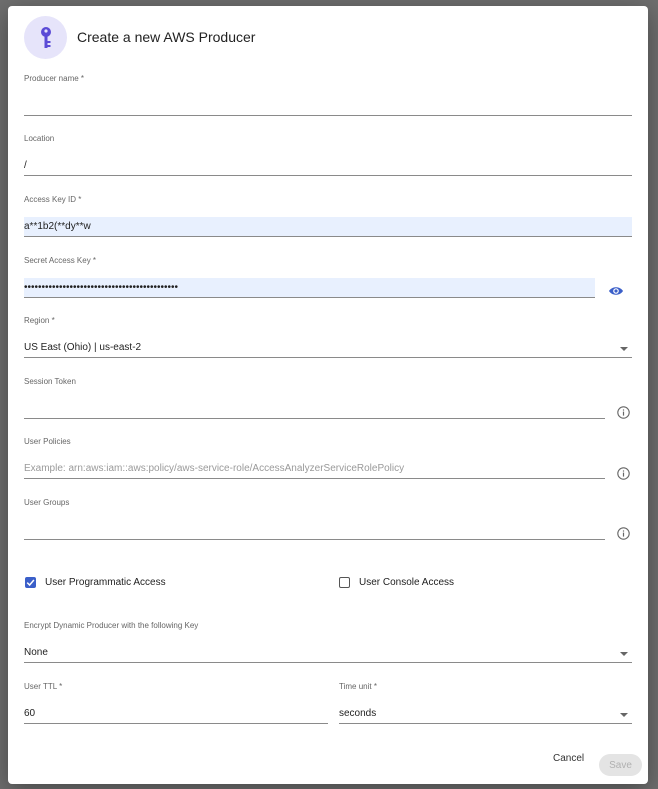  I want to click on session-token-field: Session Token, so click(328, 399).